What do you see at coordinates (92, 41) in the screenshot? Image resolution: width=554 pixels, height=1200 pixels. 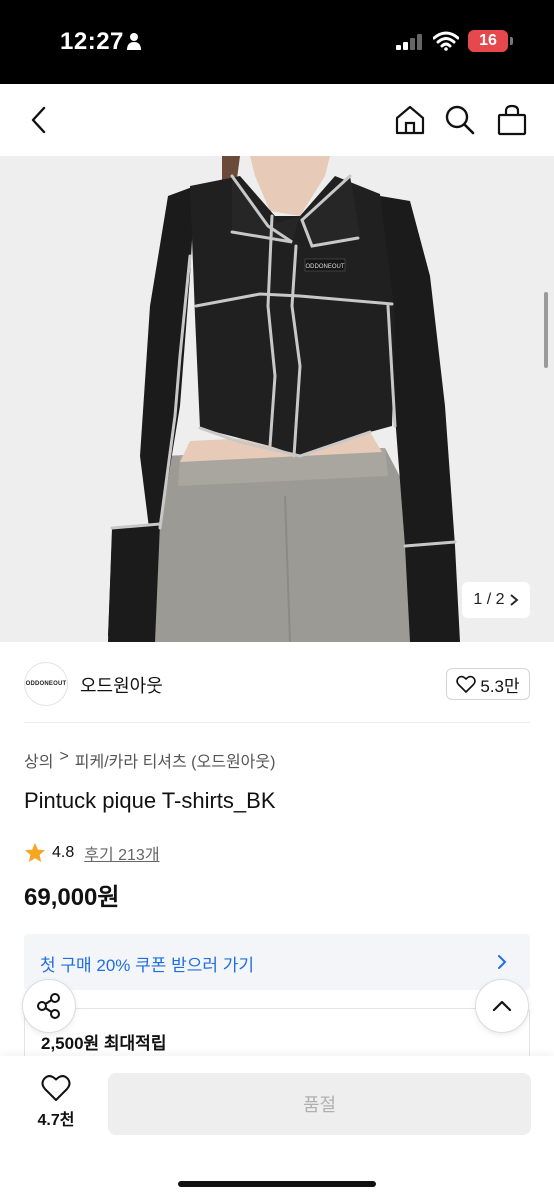 I see `status-time: 12:27` at bounding box center [92, 41].